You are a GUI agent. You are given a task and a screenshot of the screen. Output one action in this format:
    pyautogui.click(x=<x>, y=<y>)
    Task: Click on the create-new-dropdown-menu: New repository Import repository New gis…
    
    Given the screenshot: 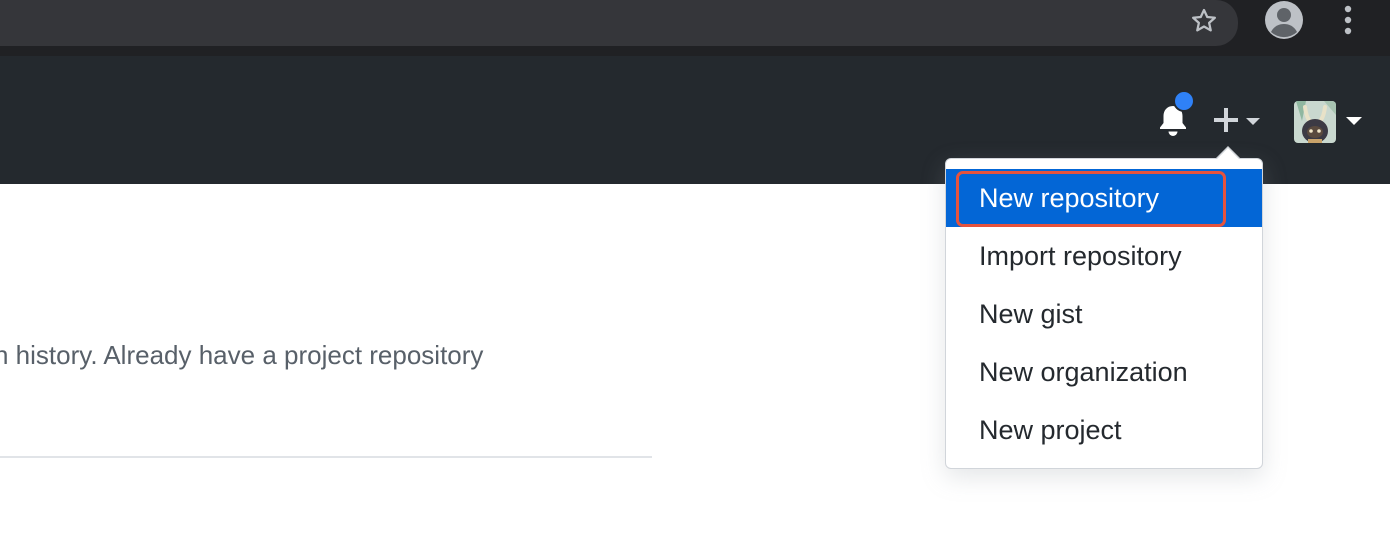 What is the action you would take?
    pyautogui.click(x=1104, y=313)
    